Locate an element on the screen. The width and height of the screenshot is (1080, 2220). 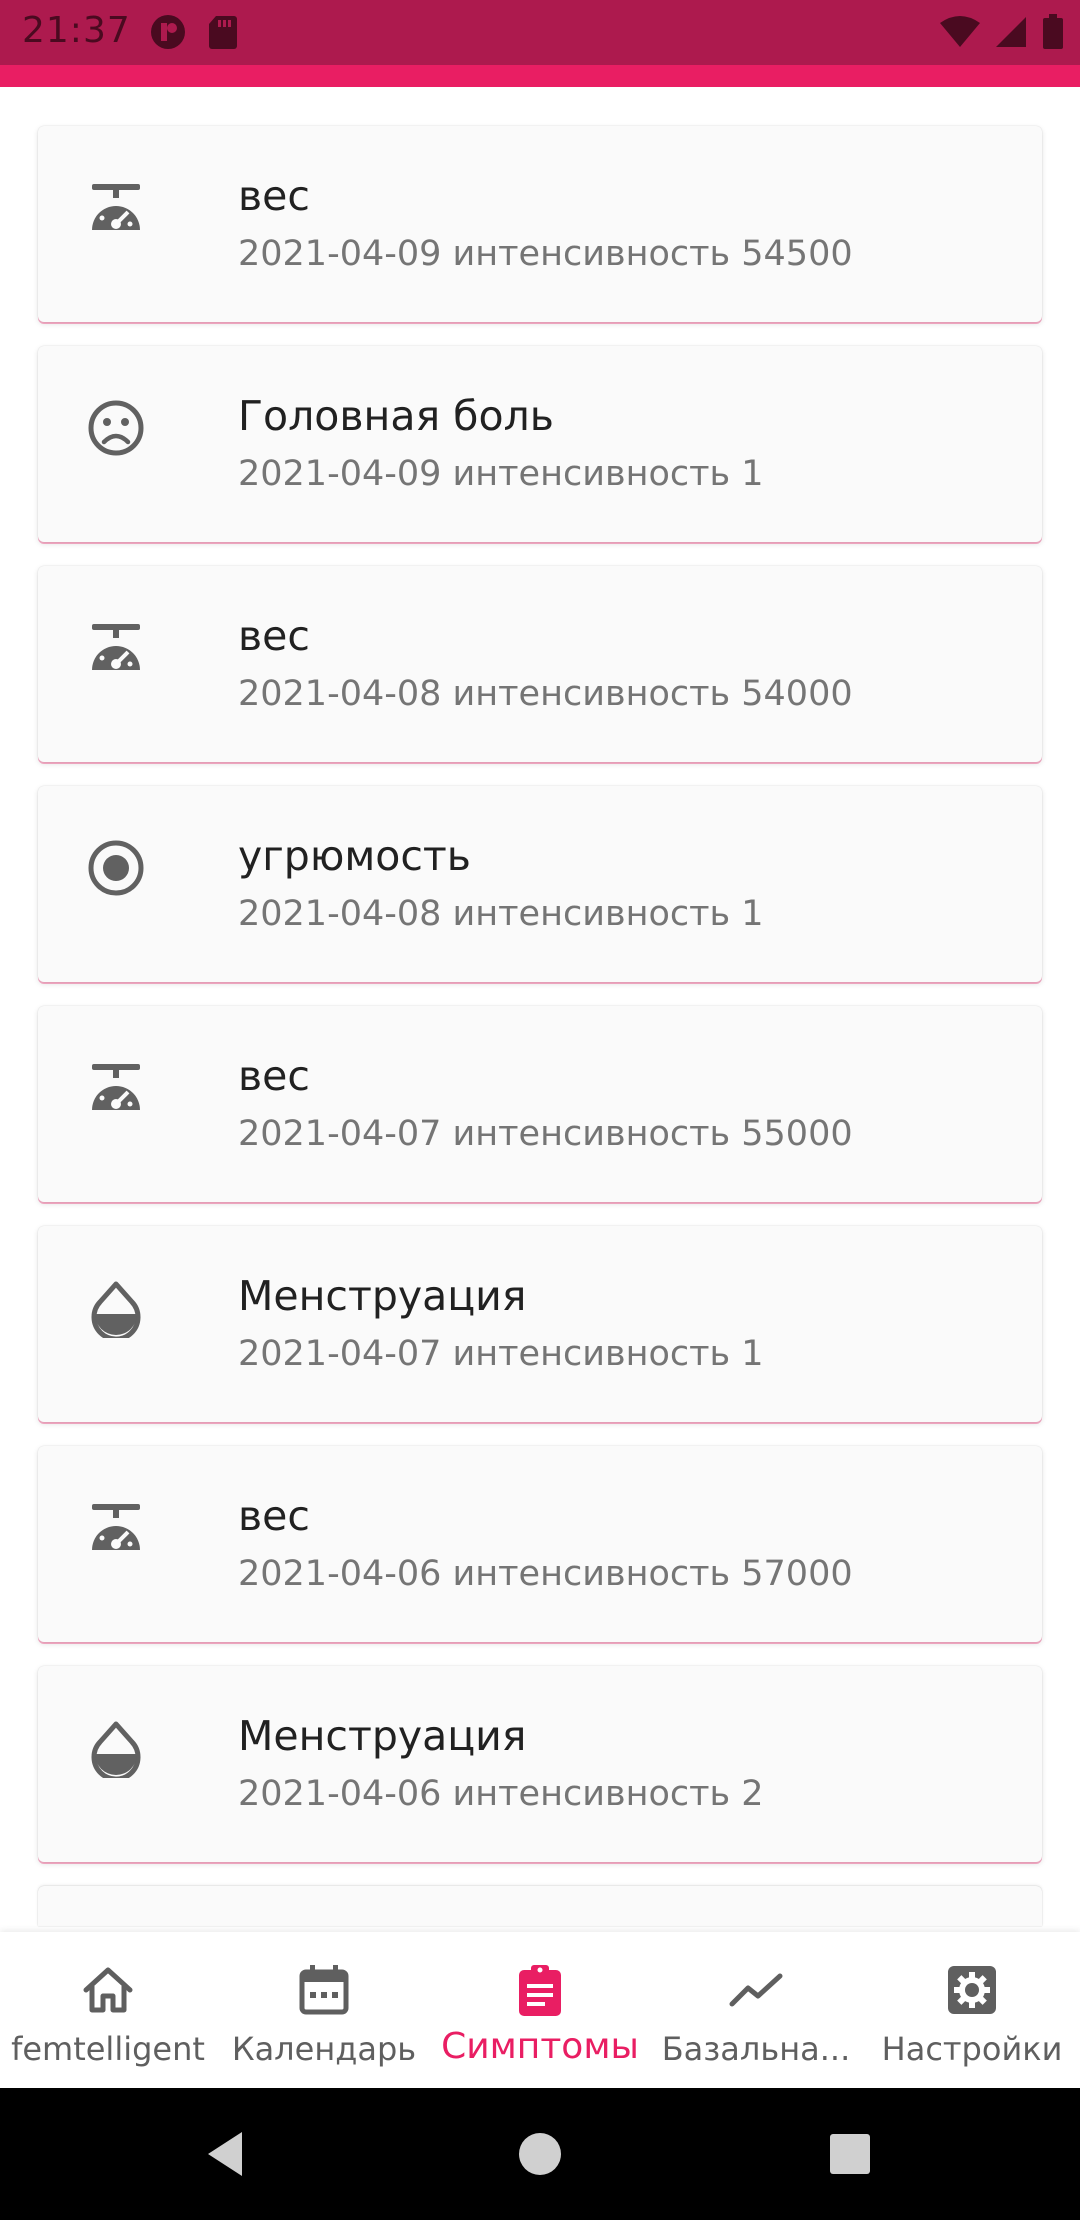
nav-item-home: femtelligent is located at coordinates (108, 2010).